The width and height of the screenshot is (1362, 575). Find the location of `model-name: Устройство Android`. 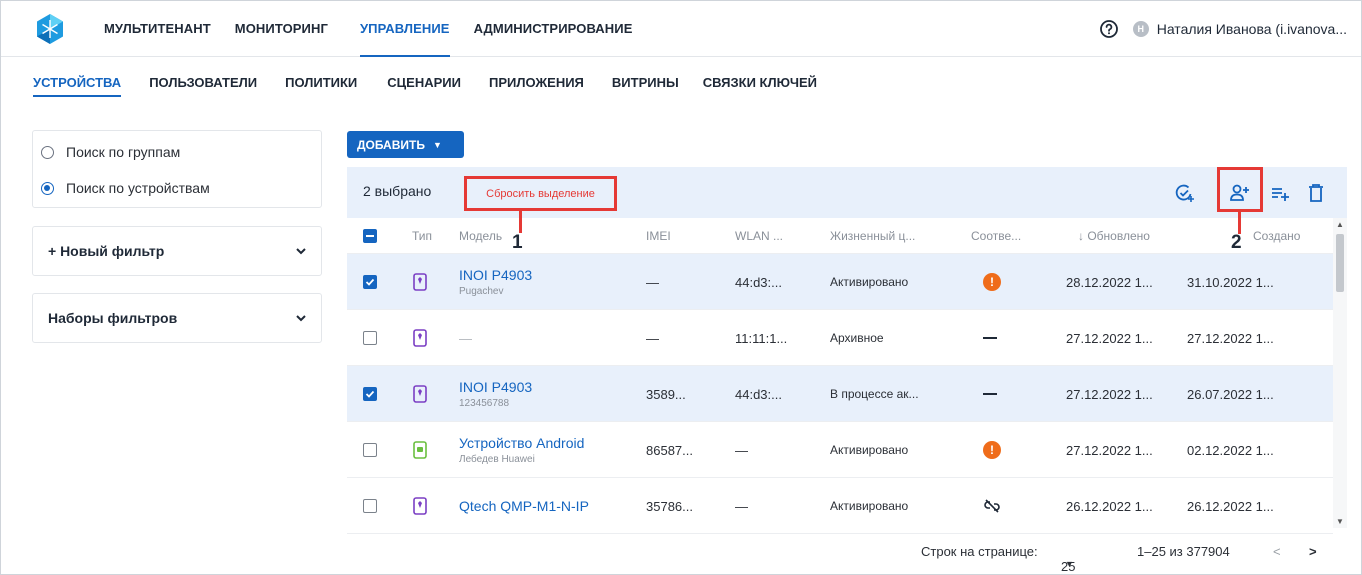

model-name: Устройство Android is located at coordinates (521, 443).